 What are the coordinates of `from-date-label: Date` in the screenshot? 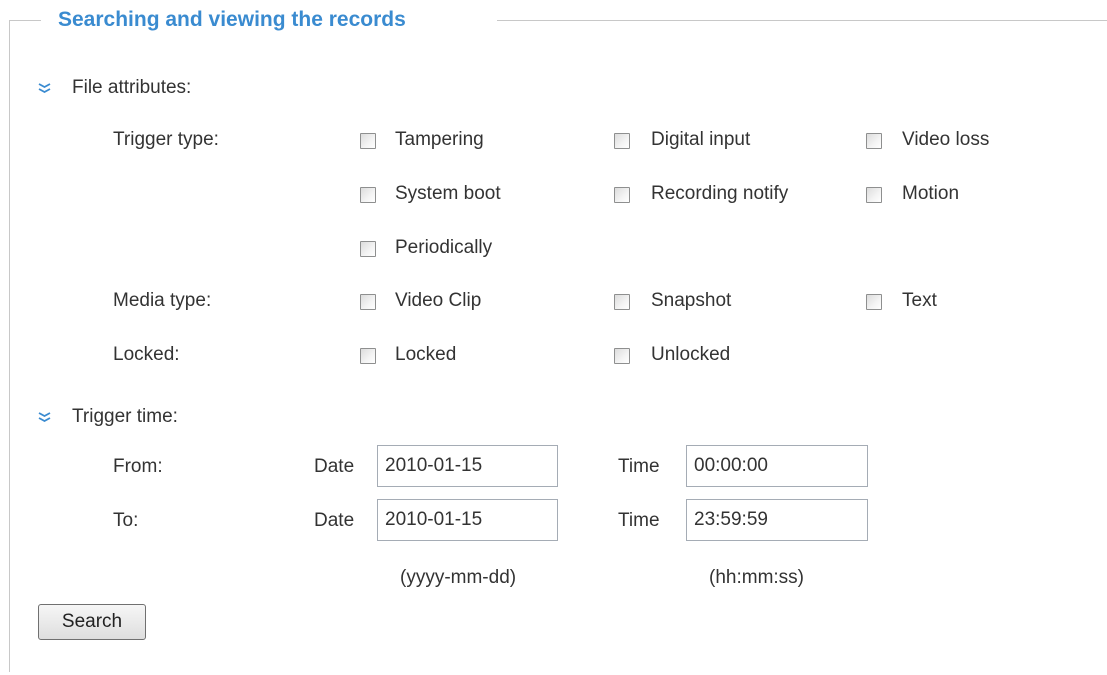 It's located at (334, 466).